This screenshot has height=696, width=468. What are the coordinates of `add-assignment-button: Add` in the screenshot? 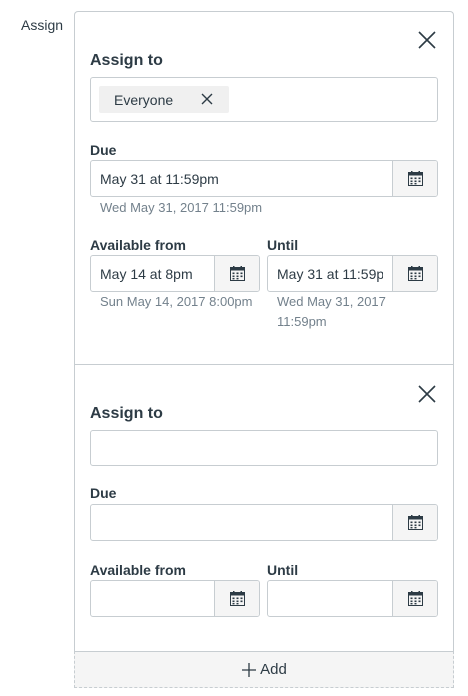 It's located at (264, 669).